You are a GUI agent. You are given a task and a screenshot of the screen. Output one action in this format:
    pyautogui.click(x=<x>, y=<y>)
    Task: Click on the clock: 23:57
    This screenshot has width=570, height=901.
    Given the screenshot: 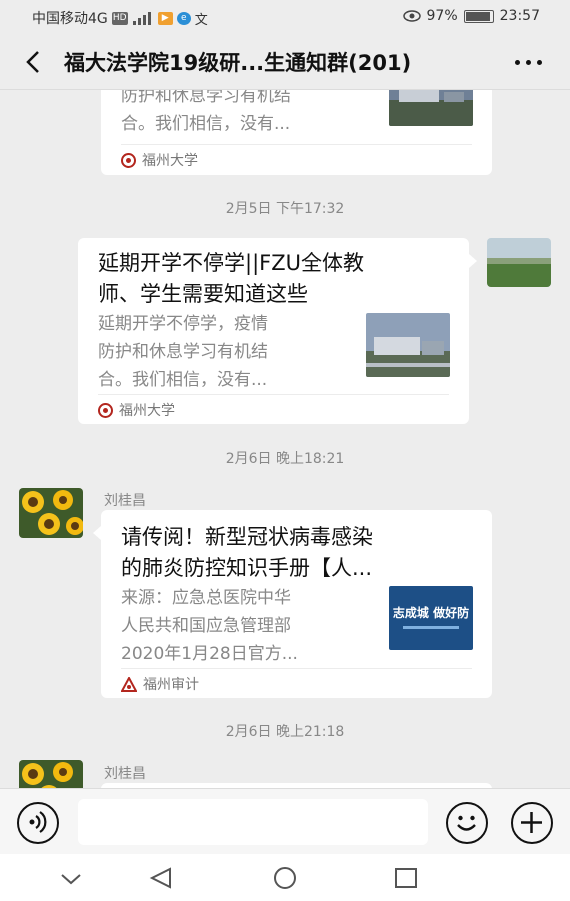 What is the action you would take?
    pyautogui.click(x=519, y=16)
    